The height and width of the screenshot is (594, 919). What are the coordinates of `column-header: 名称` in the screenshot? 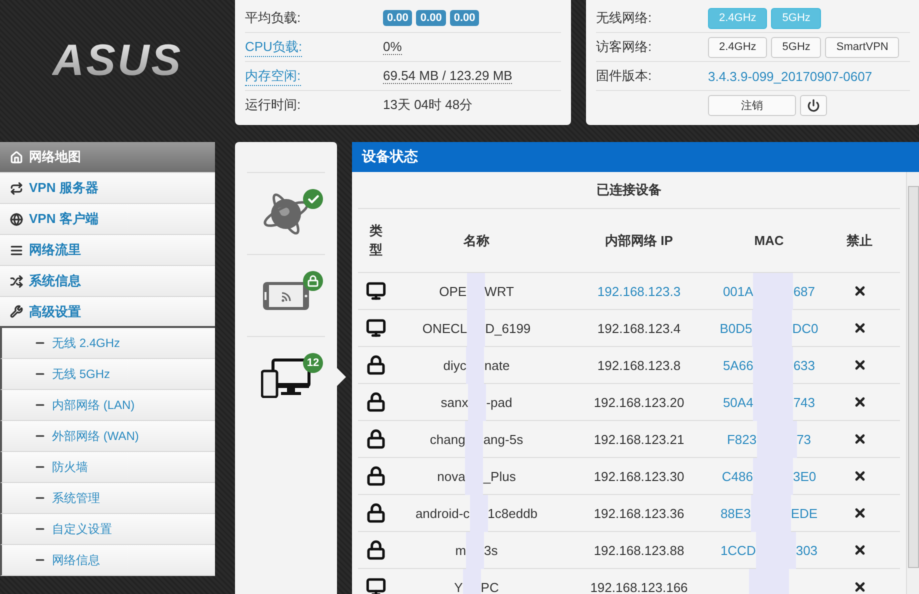 It's located at (476, 241).